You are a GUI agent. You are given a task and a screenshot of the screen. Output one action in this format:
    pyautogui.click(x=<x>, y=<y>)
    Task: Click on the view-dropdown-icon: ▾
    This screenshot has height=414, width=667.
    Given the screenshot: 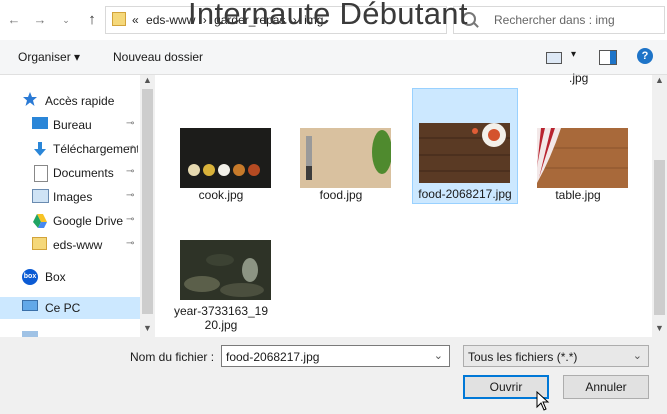 What is the action you would take?
    pyautogui.click(x=573, y=54)
    